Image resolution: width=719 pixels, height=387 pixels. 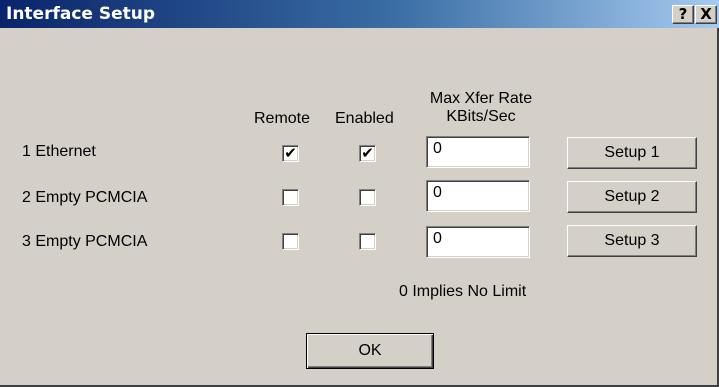 What do you see at coordinates (481, 116) in the screenshot?
I see `rate-header-line2: KBits/Sec` at bounding box center [481, 116].